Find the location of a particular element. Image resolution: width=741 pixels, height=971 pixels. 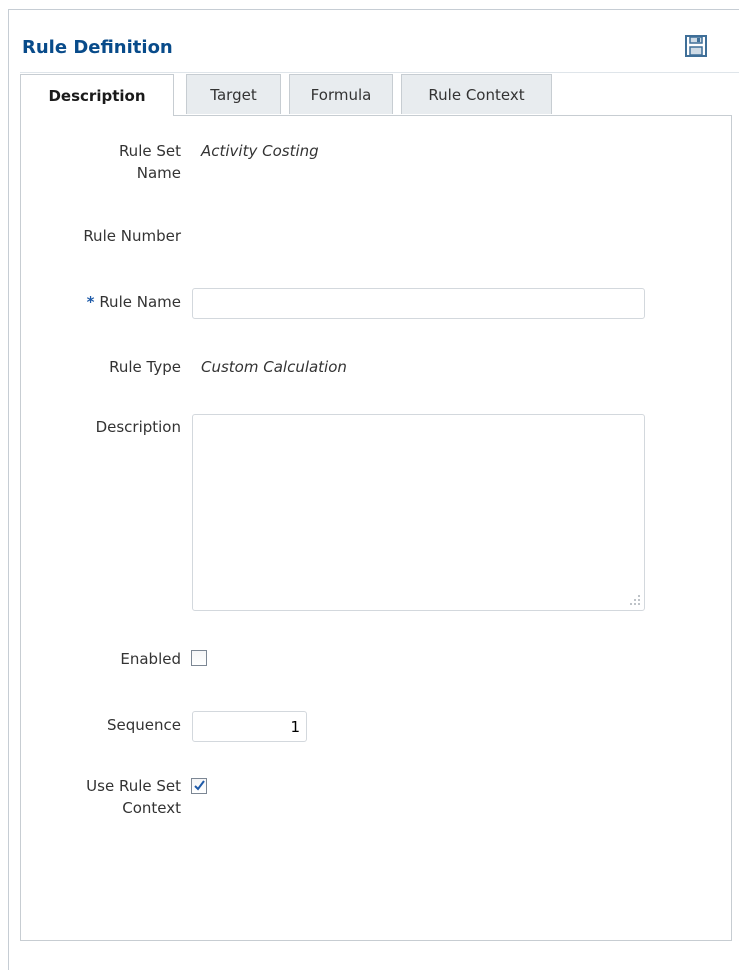

use-rule-set-context-checkbox is located at coordinates (199, 786).